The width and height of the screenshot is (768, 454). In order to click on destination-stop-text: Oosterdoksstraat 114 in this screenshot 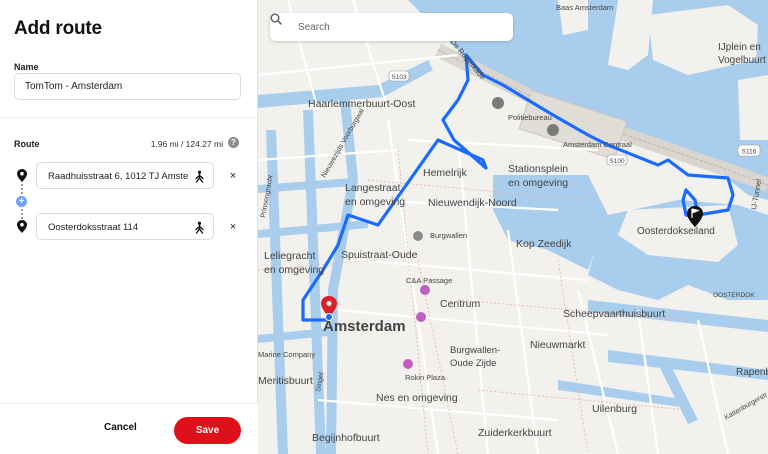, I will do `click(93, 227)`.